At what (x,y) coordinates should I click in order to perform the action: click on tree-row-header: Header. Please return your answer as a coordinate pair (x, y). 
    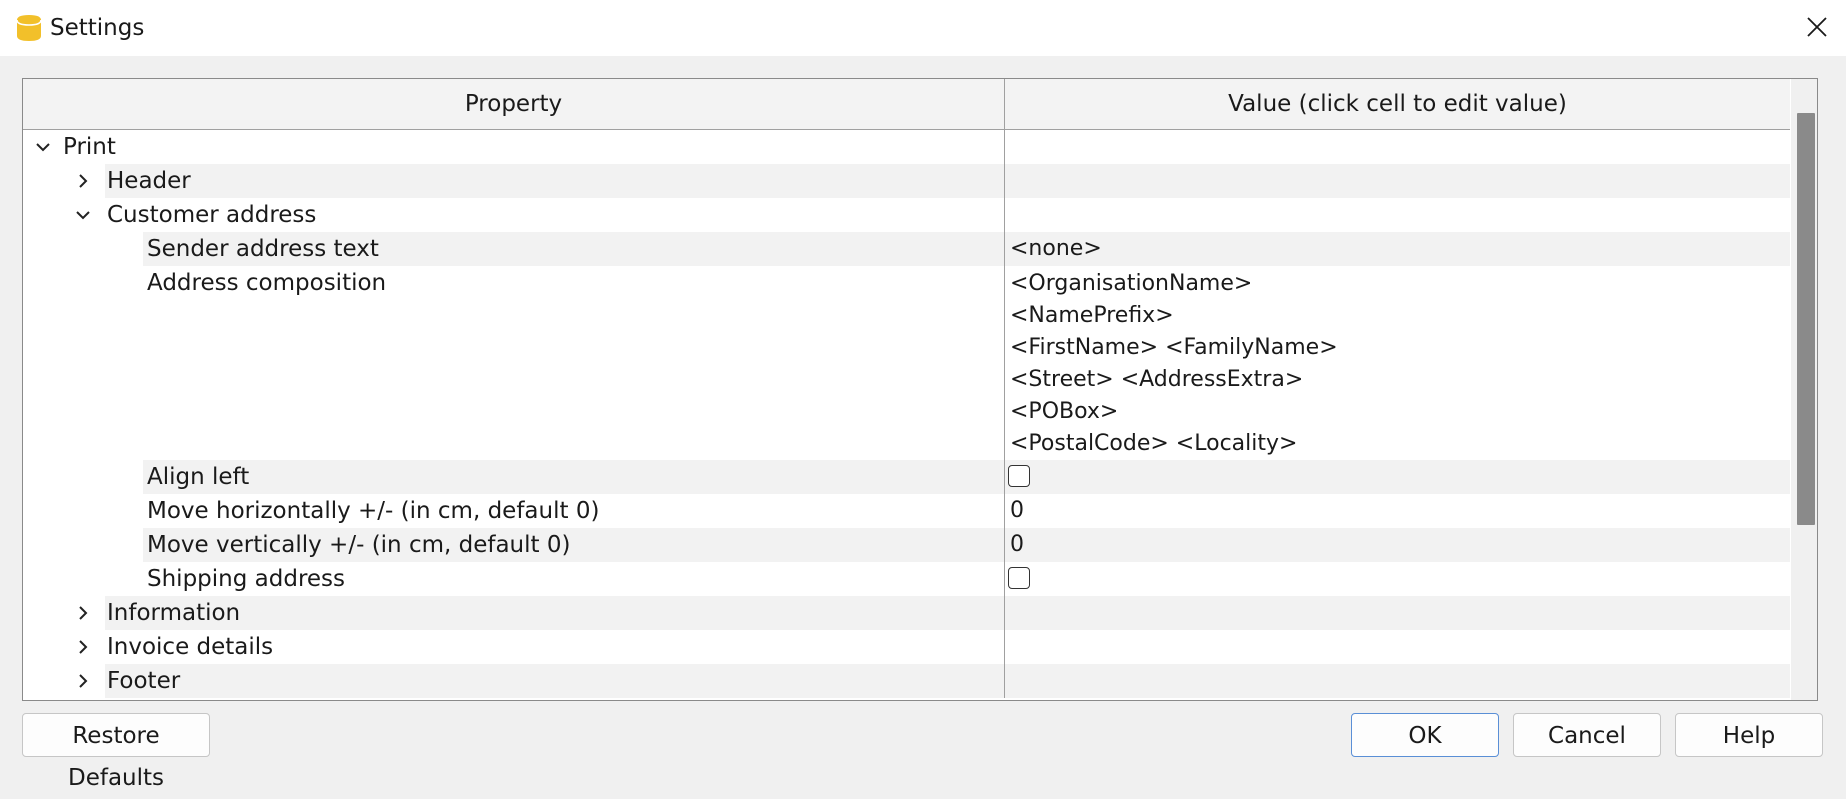
    Looking at the image, I should click on (906, 181).